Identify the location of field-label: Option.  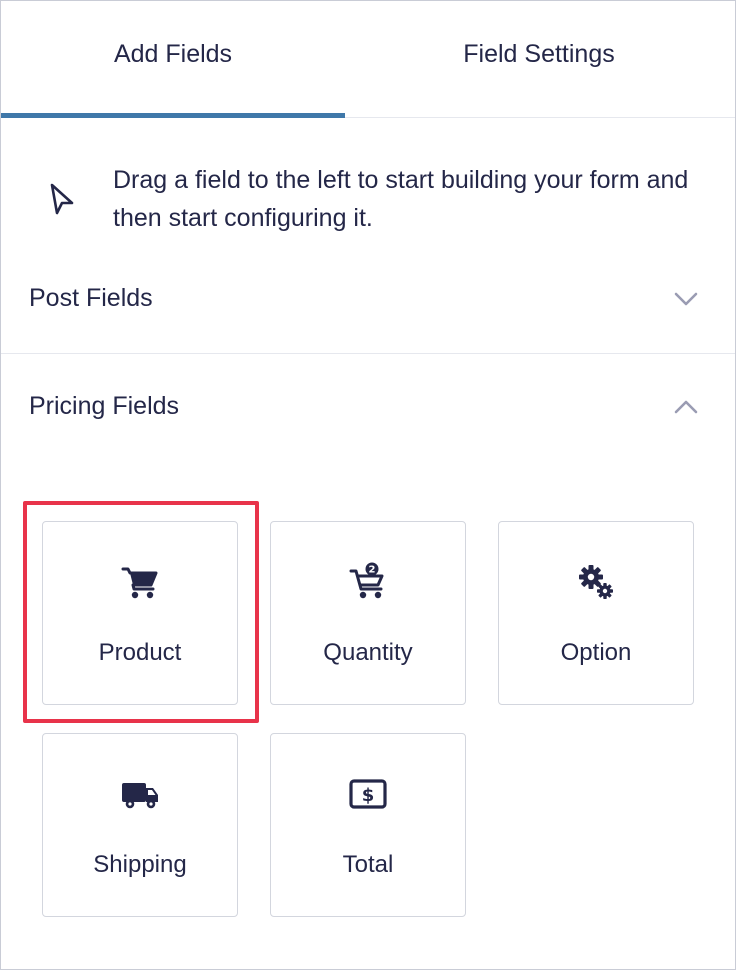
(596, 652).